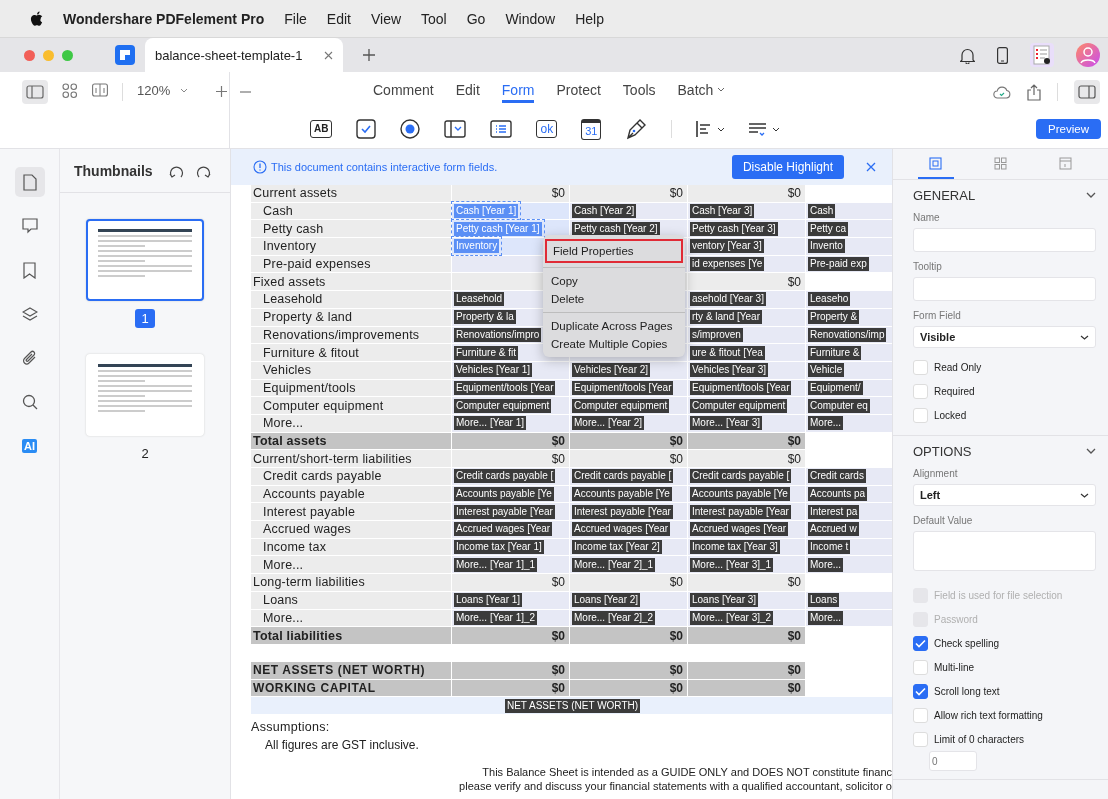 This screenshot has height=799, width=1108. I want to click on form-field: rty & land [Year, so click(726, 317).